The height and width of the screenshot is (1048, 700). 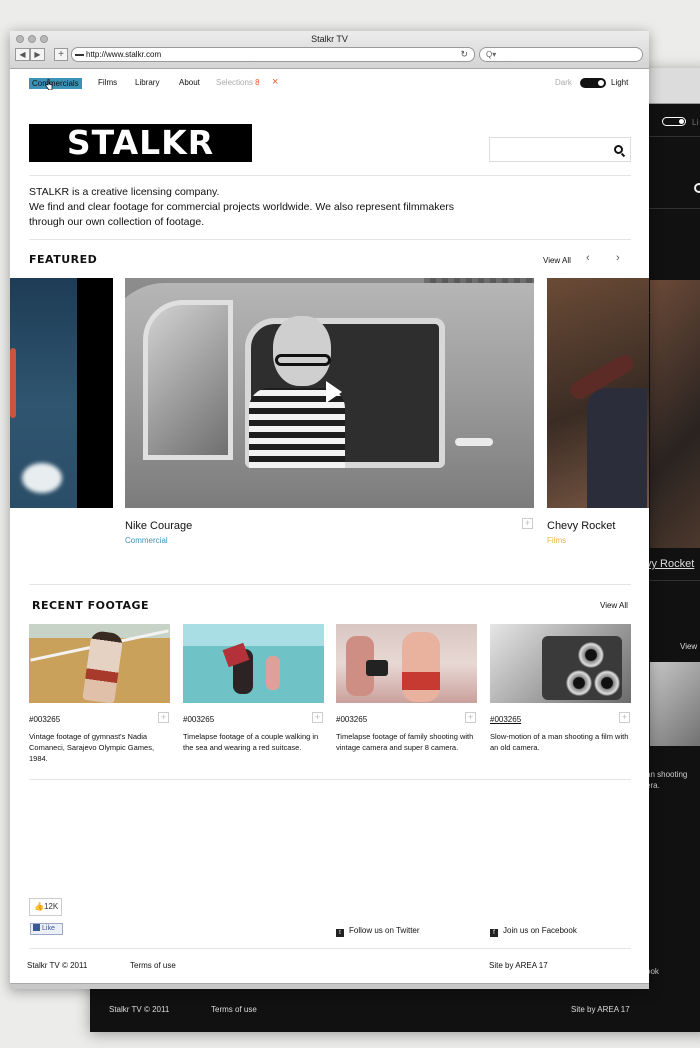 What do you see at coordinates (619, 82) in the screenshot?
I see `theme-light-label: Light` at bounding box center [619, 82].